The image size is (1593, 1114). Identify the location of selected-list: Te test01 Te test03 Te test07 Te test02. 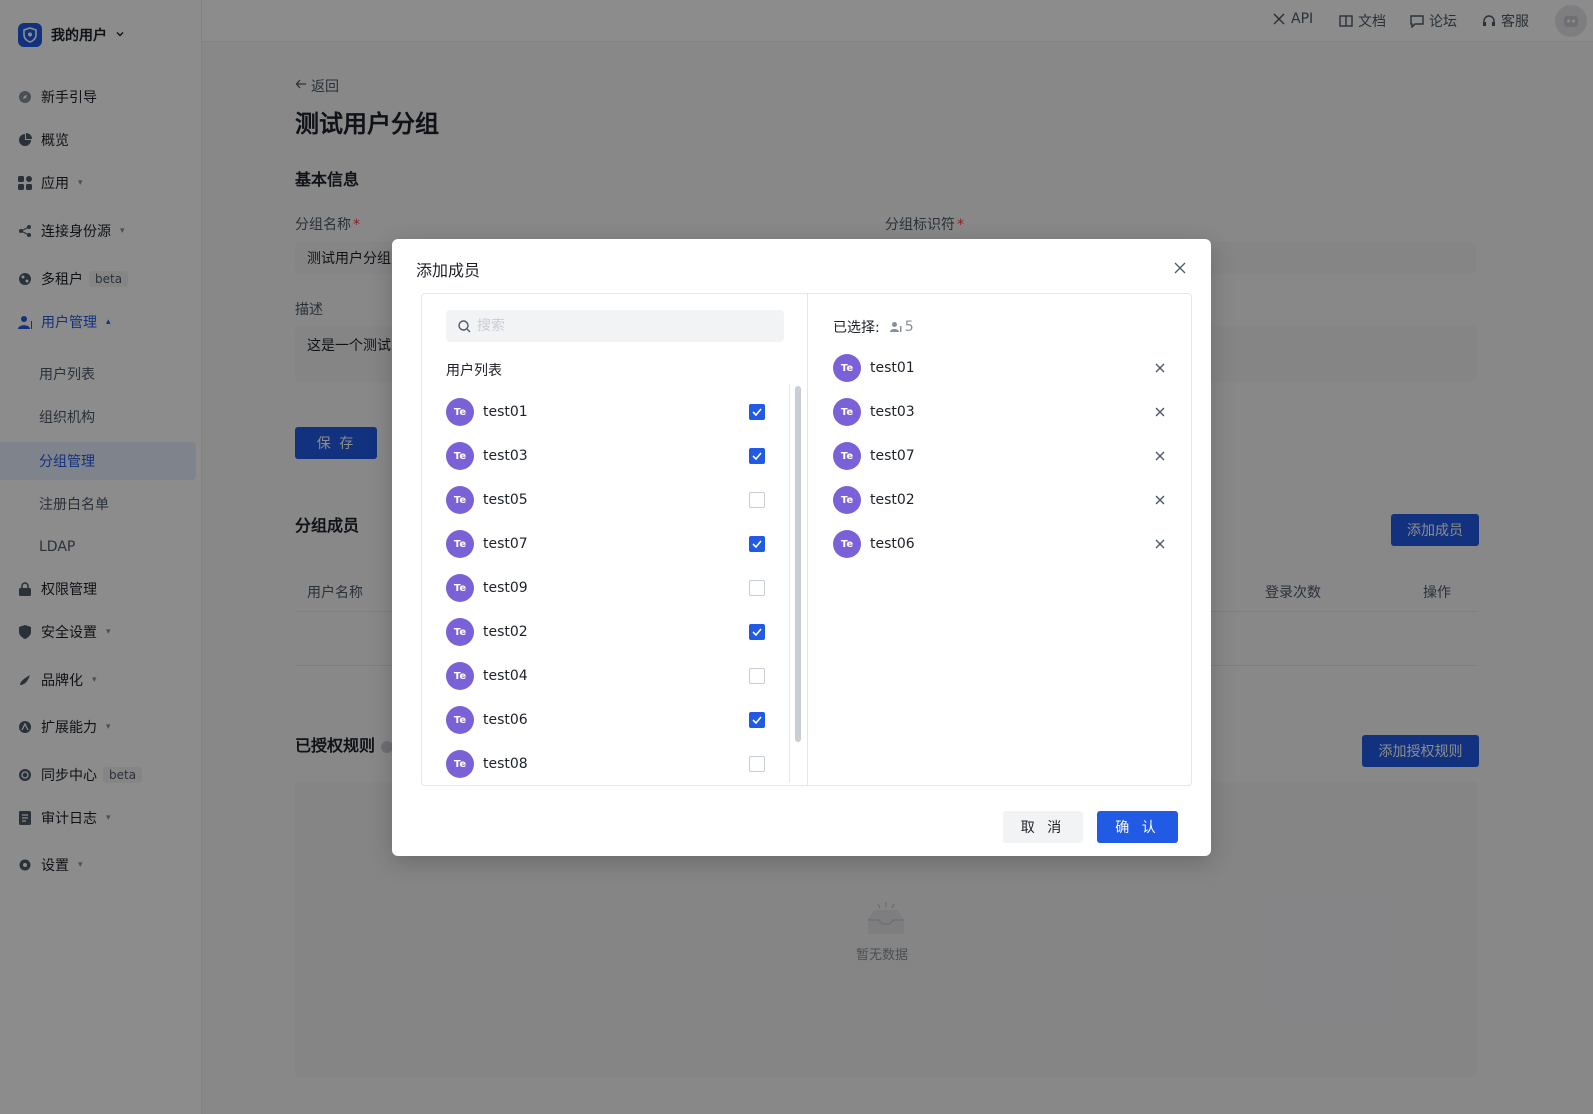
(1000, 456).